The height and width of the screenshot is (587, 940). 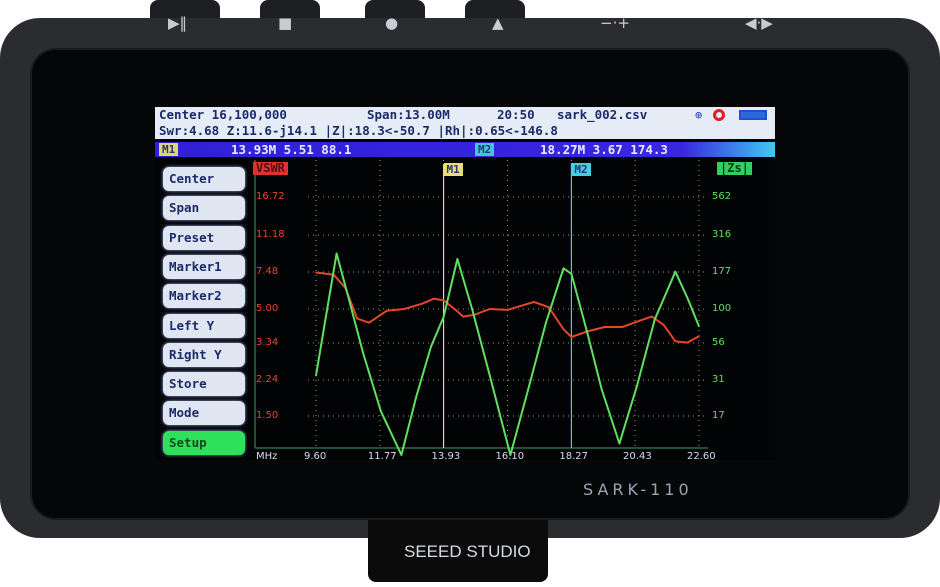 What do you see at coordinates (204, 442) in the screenshot?
I see `menu-button-setup: Setup` at bounding box center [204, 442].